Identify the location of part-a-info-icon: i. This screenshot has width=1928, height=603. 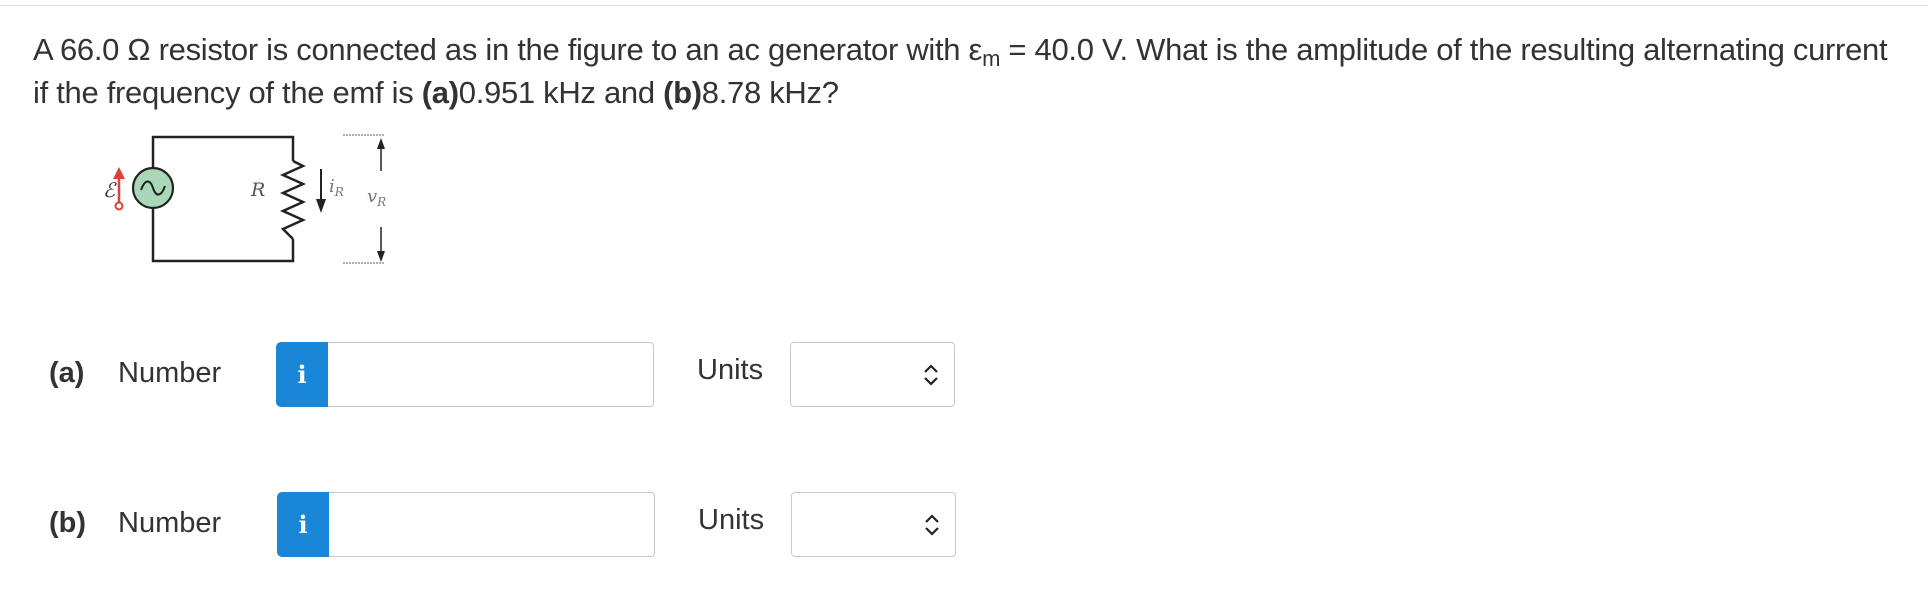
(302, 374).